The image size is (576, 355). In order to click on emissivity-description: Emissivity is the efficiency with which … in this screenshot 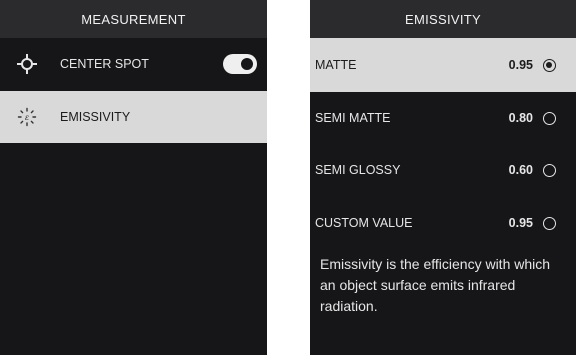, I will do `click(435, 285)`.